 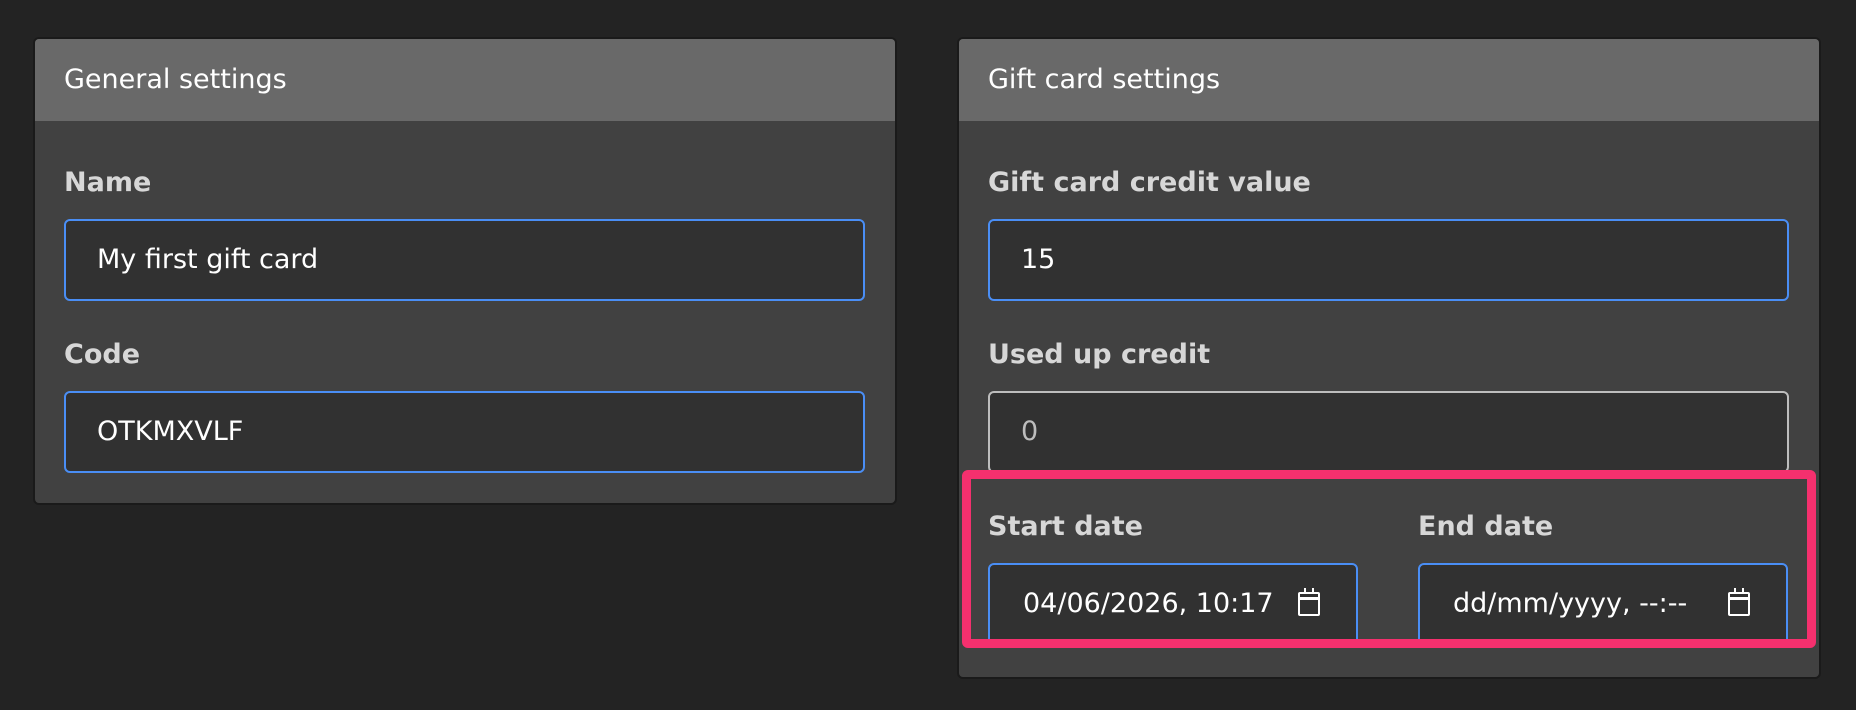 What do you see at coordinates (1486, 526) in the screenshot?
I see `end-date-label: End date` at bounding box center [1486, 526].